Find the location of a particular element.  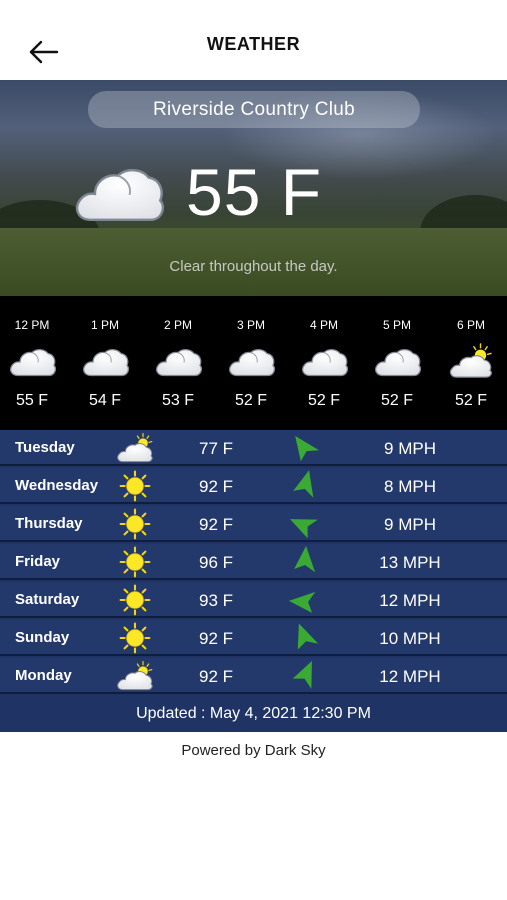

hourly-item: 12 PM 55 F is located at coordinates (32, 363).